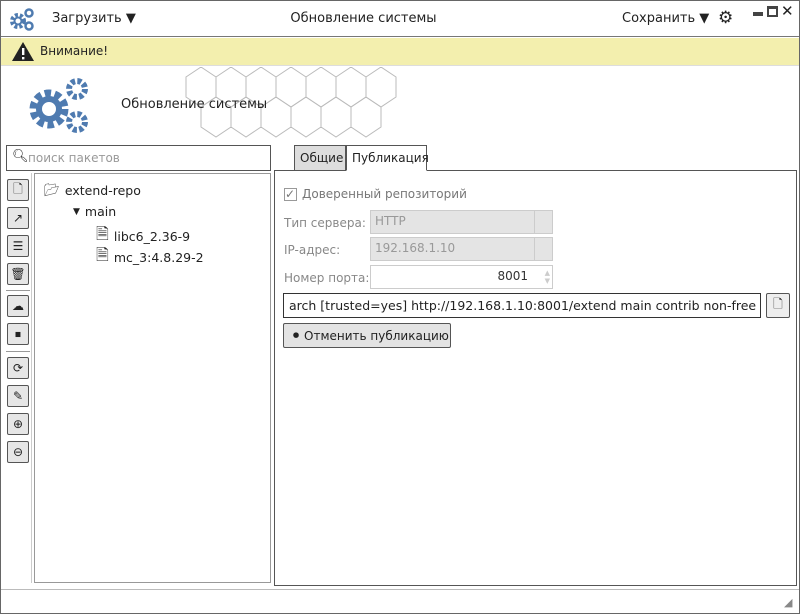  I want to click on search-placeholder: поиск пакетов, so click(74, 158).